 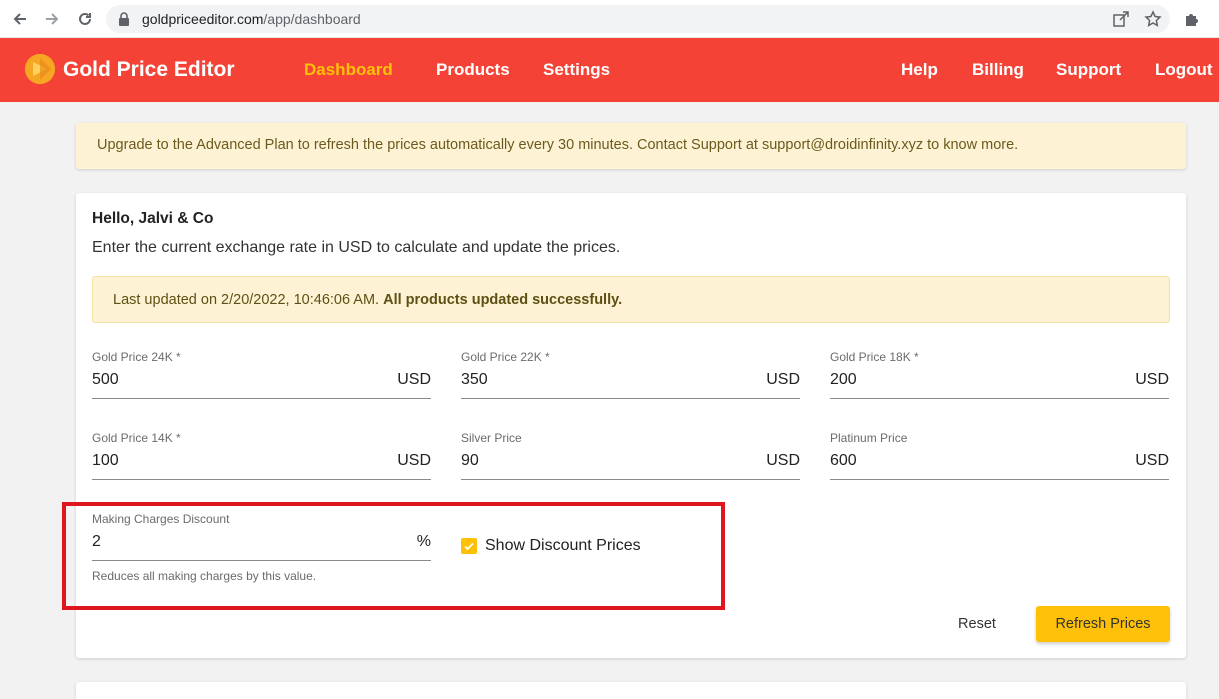 I want to click on gold-18k-field: Gold Price 18K * 200 USD, so click(x=999, y=374).